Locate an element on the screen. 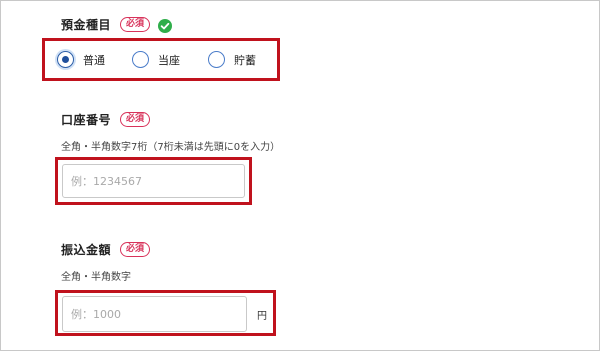 Image resolution: width=600 pixels, height=351 pixels. account-number-input is located at coordinates (153, 181).